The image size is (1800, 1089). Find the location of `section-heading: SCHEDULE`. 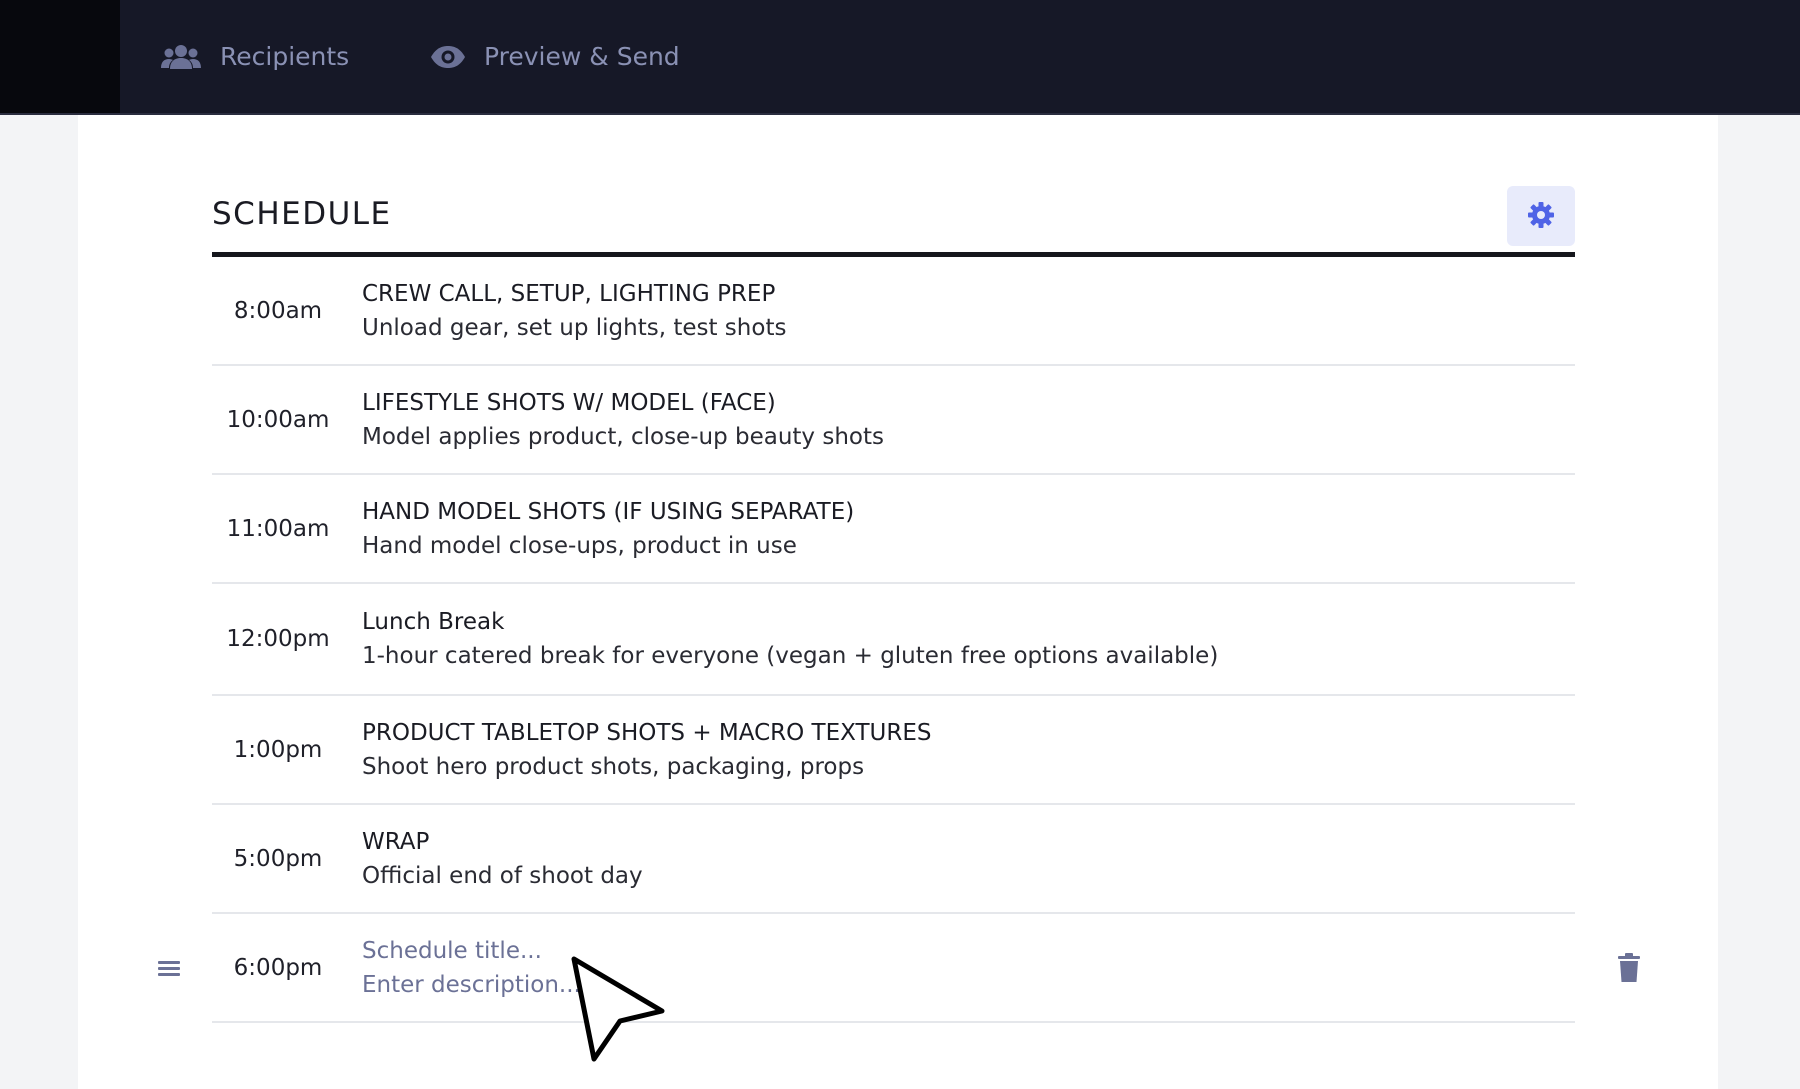

section-heading: SCHEDULE is located at coordinates (302, 214).